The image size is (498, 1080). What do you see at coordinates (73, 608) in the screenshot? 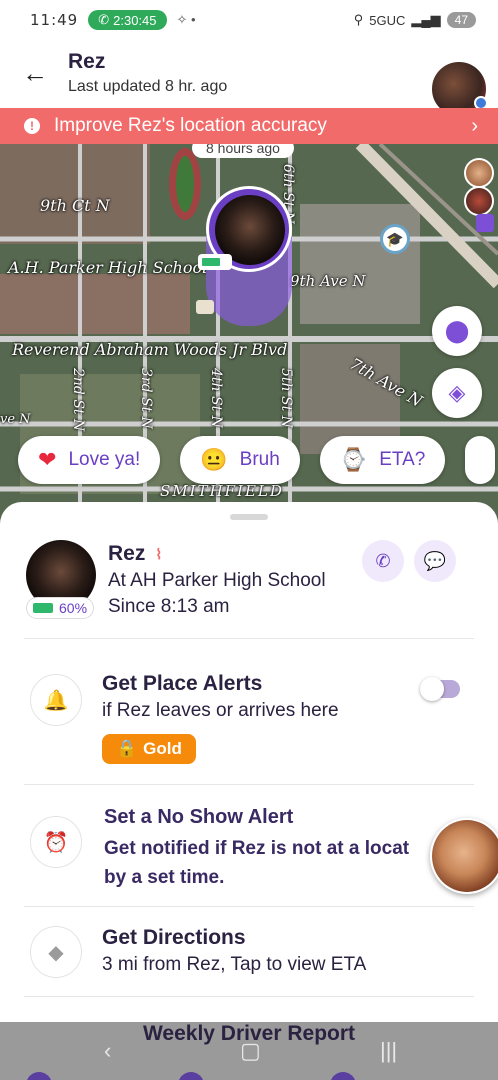
I see `battery-percent: 60%` at bounding box center [73, 608].